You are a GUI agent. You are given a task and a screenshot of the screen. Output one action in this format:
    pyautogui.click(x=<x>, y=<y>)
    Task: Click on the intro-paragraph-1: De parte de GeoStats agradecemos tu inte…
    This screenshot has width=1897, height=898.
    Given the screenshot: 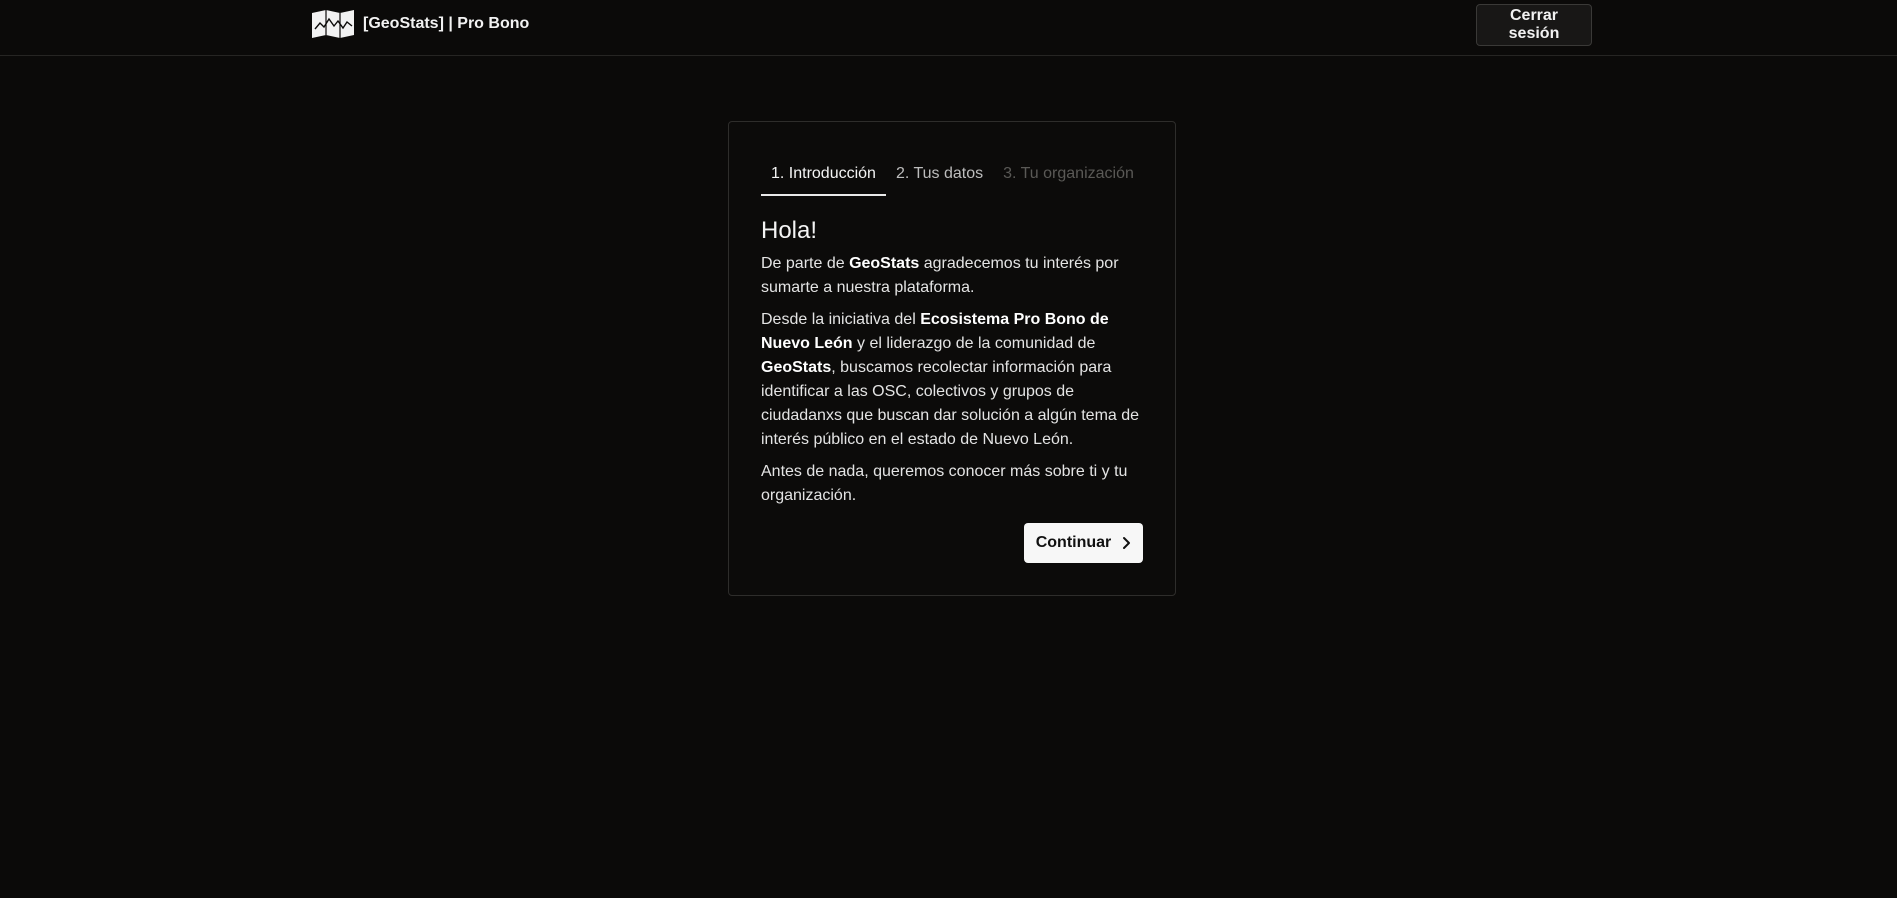 What is the action you would take?
    pyautogui.click(x=956, y=276)
    